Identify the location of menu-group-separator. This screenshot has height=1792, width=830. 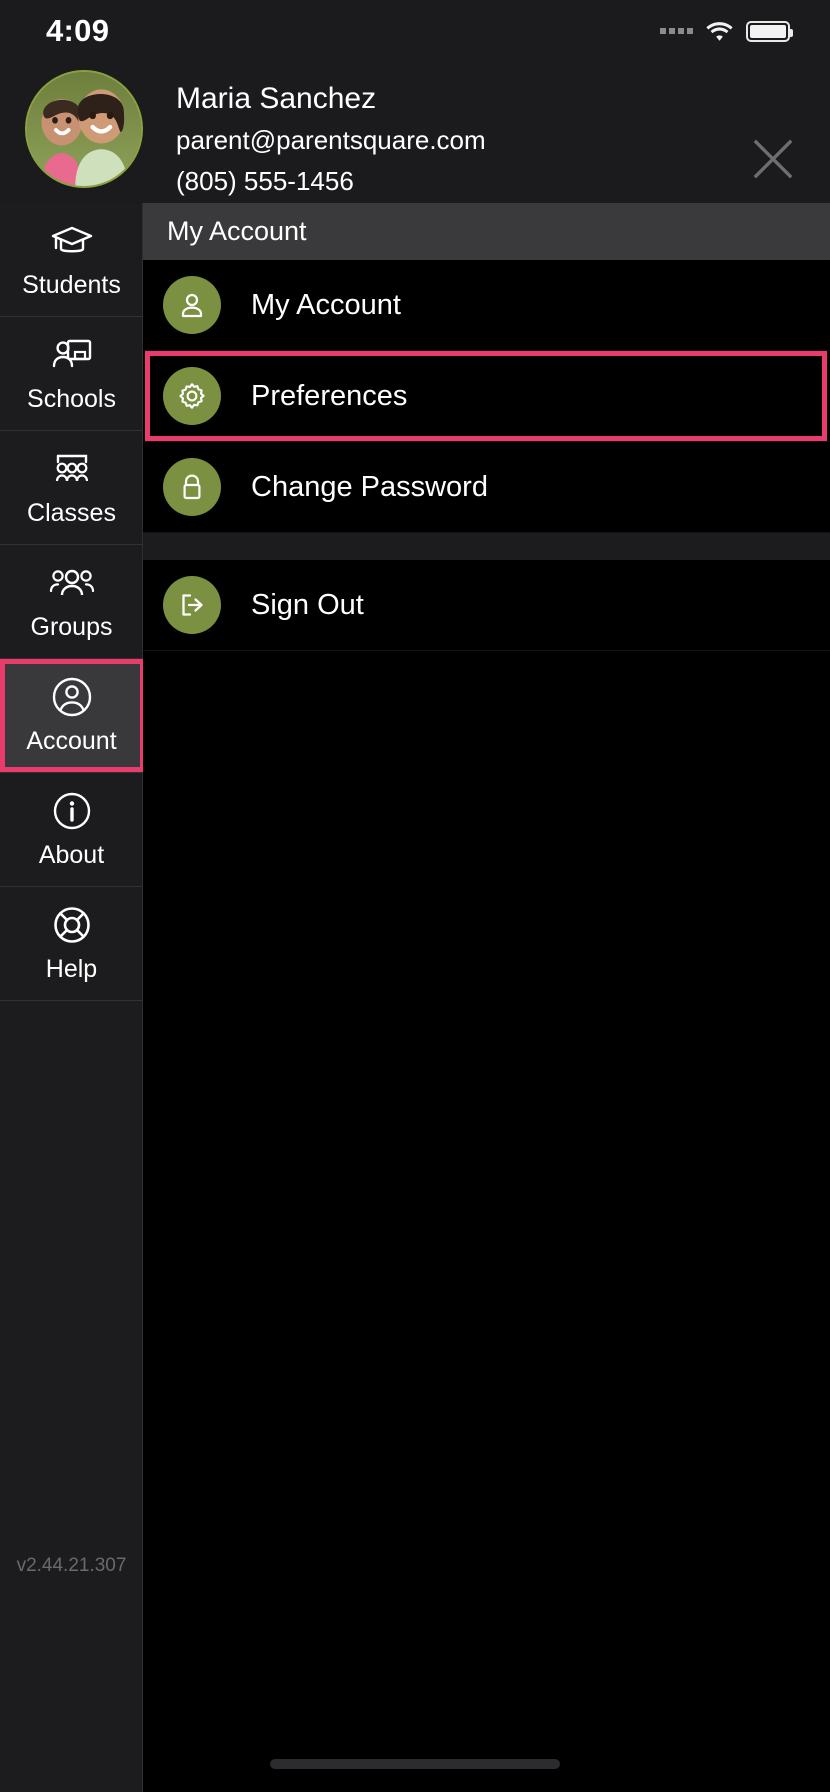
(486, 546).